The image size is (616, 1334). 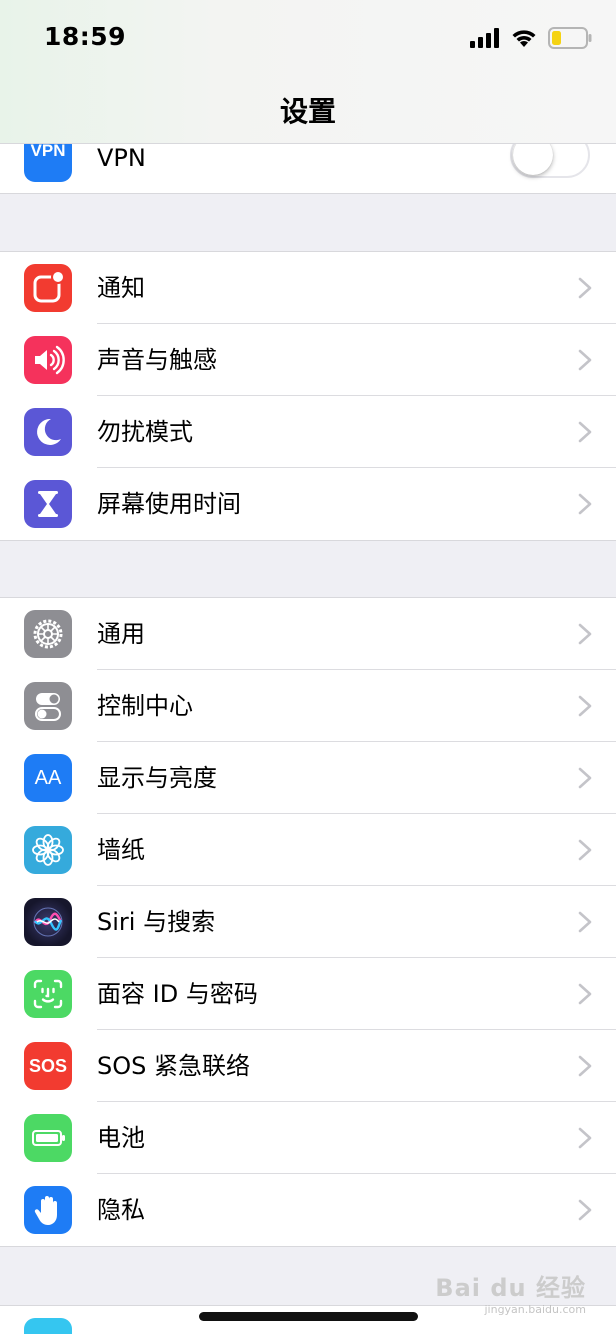 What do you see at coordinates (48, 922) in the screenshot?
I see `siri-icon` at bounding box center [48, 922].